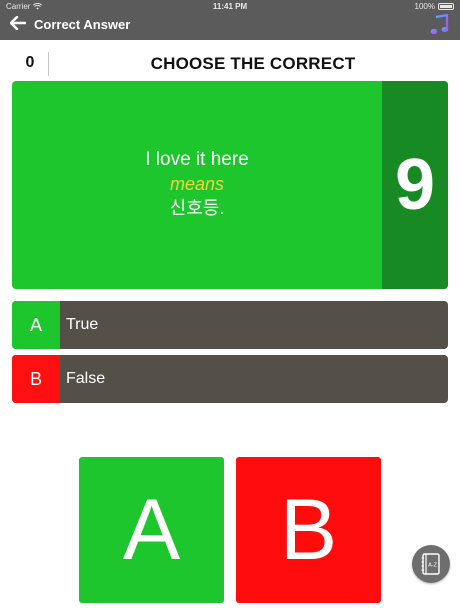  I want to click on dictionary-button: A-Z, so click(431, 564).